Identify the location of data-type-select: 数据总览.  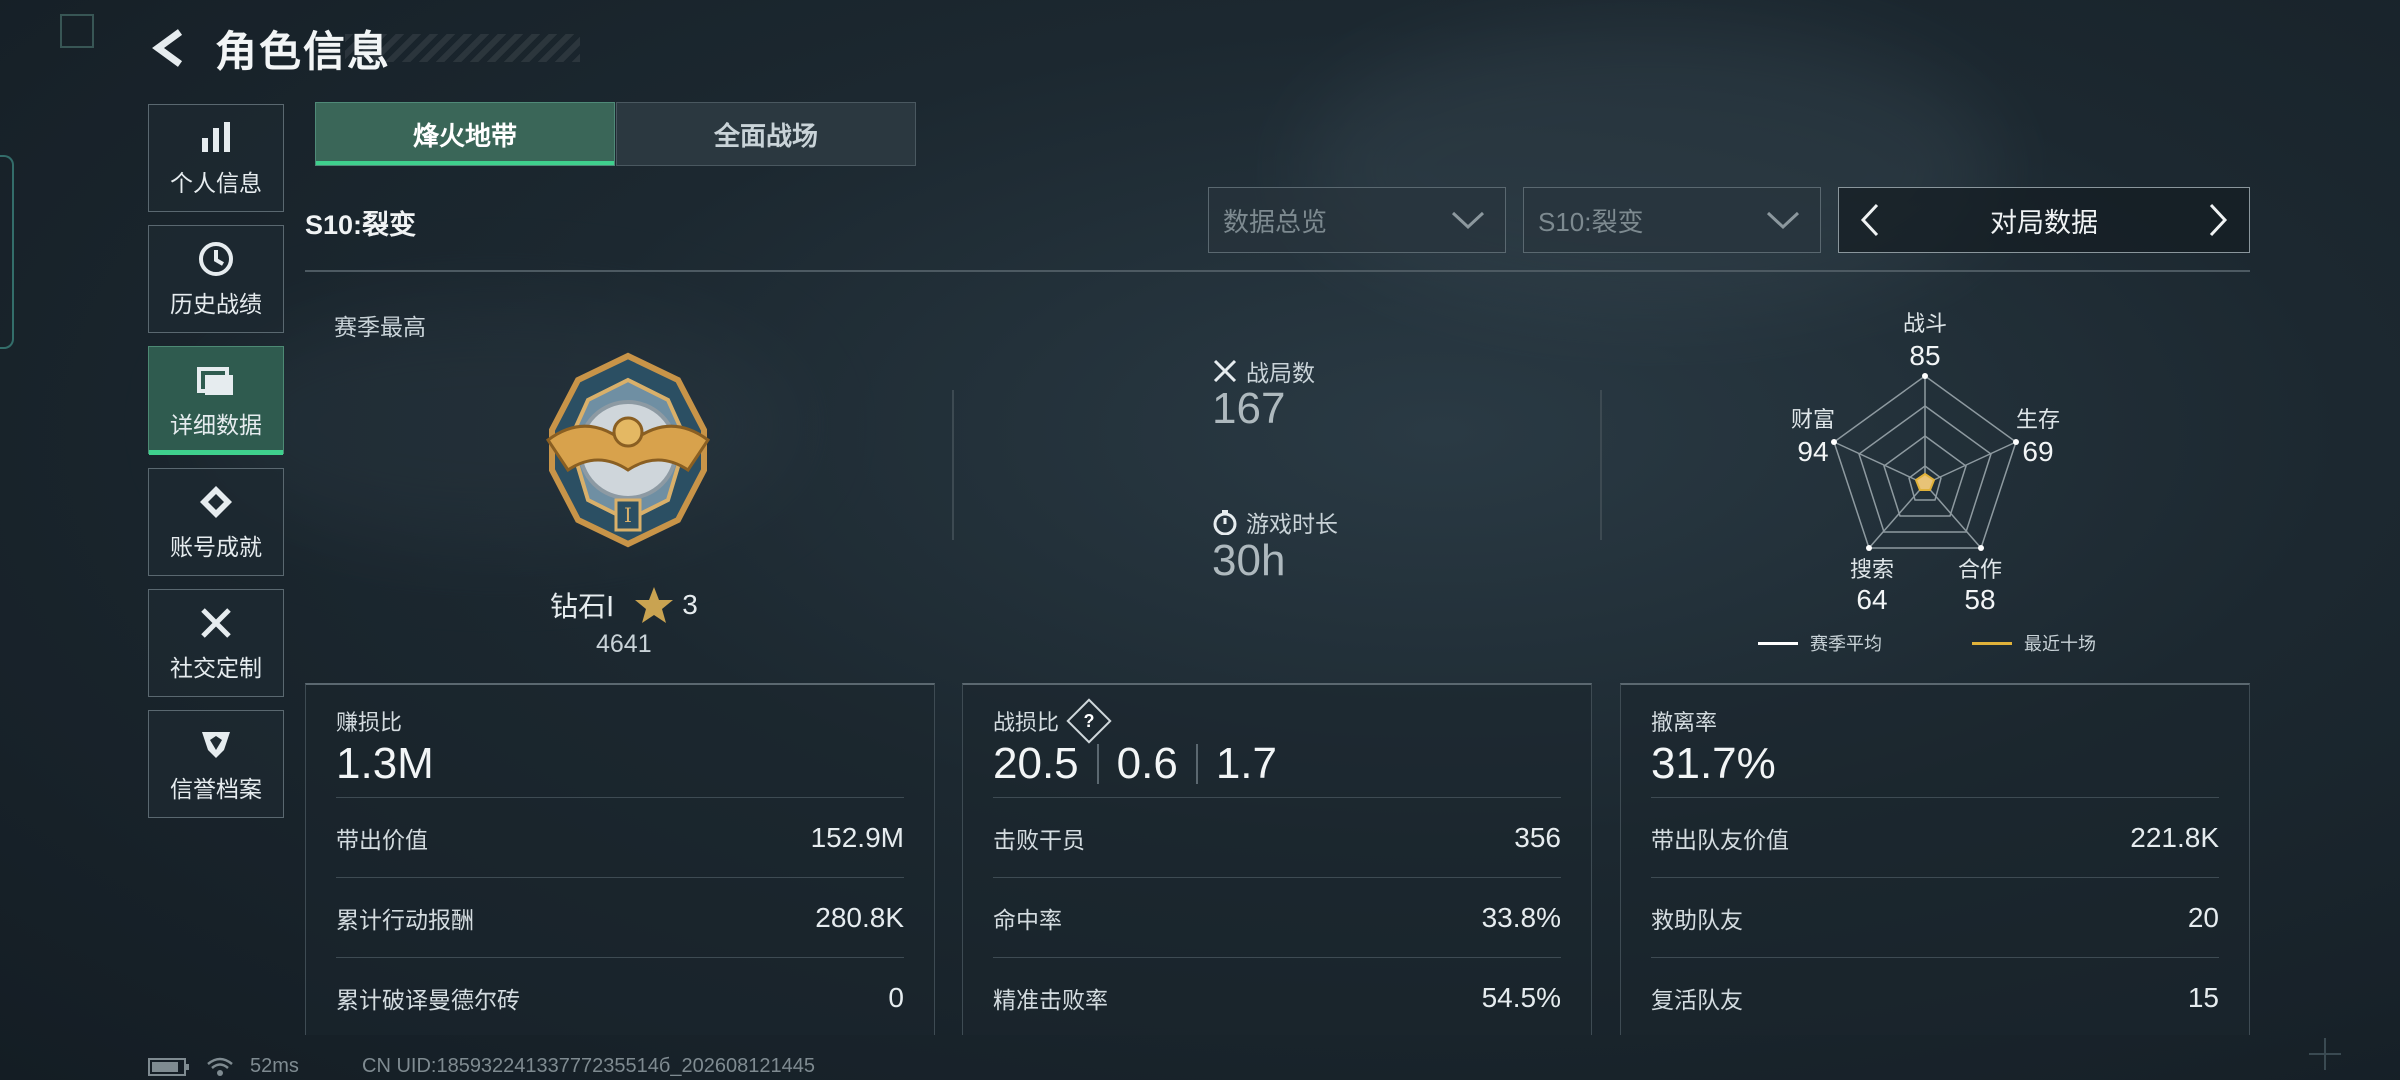
(1357, 220).